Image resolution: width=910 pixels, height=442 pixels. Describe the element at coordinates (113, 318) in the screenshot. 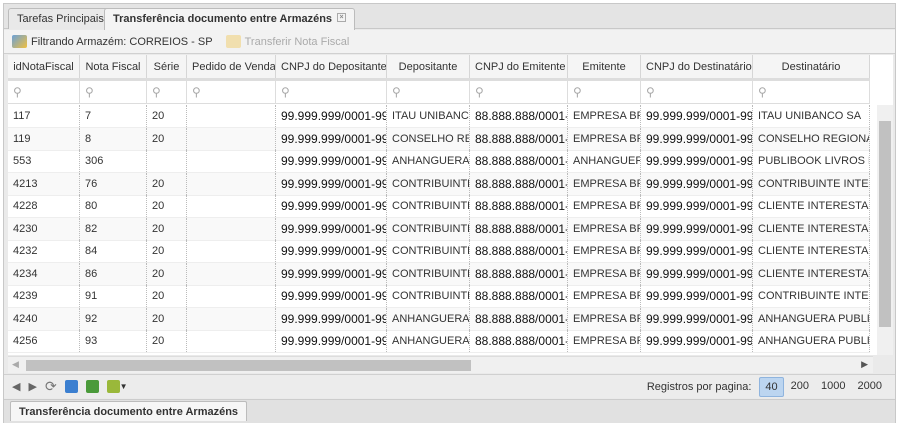

I see `table-cell: 92` at that location.